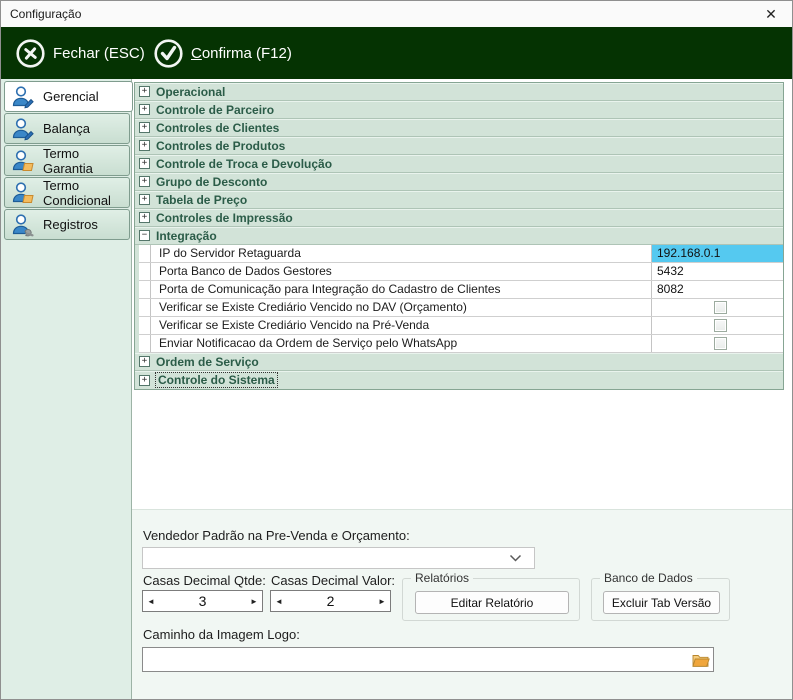  I want to click on reports-groupbox: Relatórios Editar Relatório, so click(491, 596).